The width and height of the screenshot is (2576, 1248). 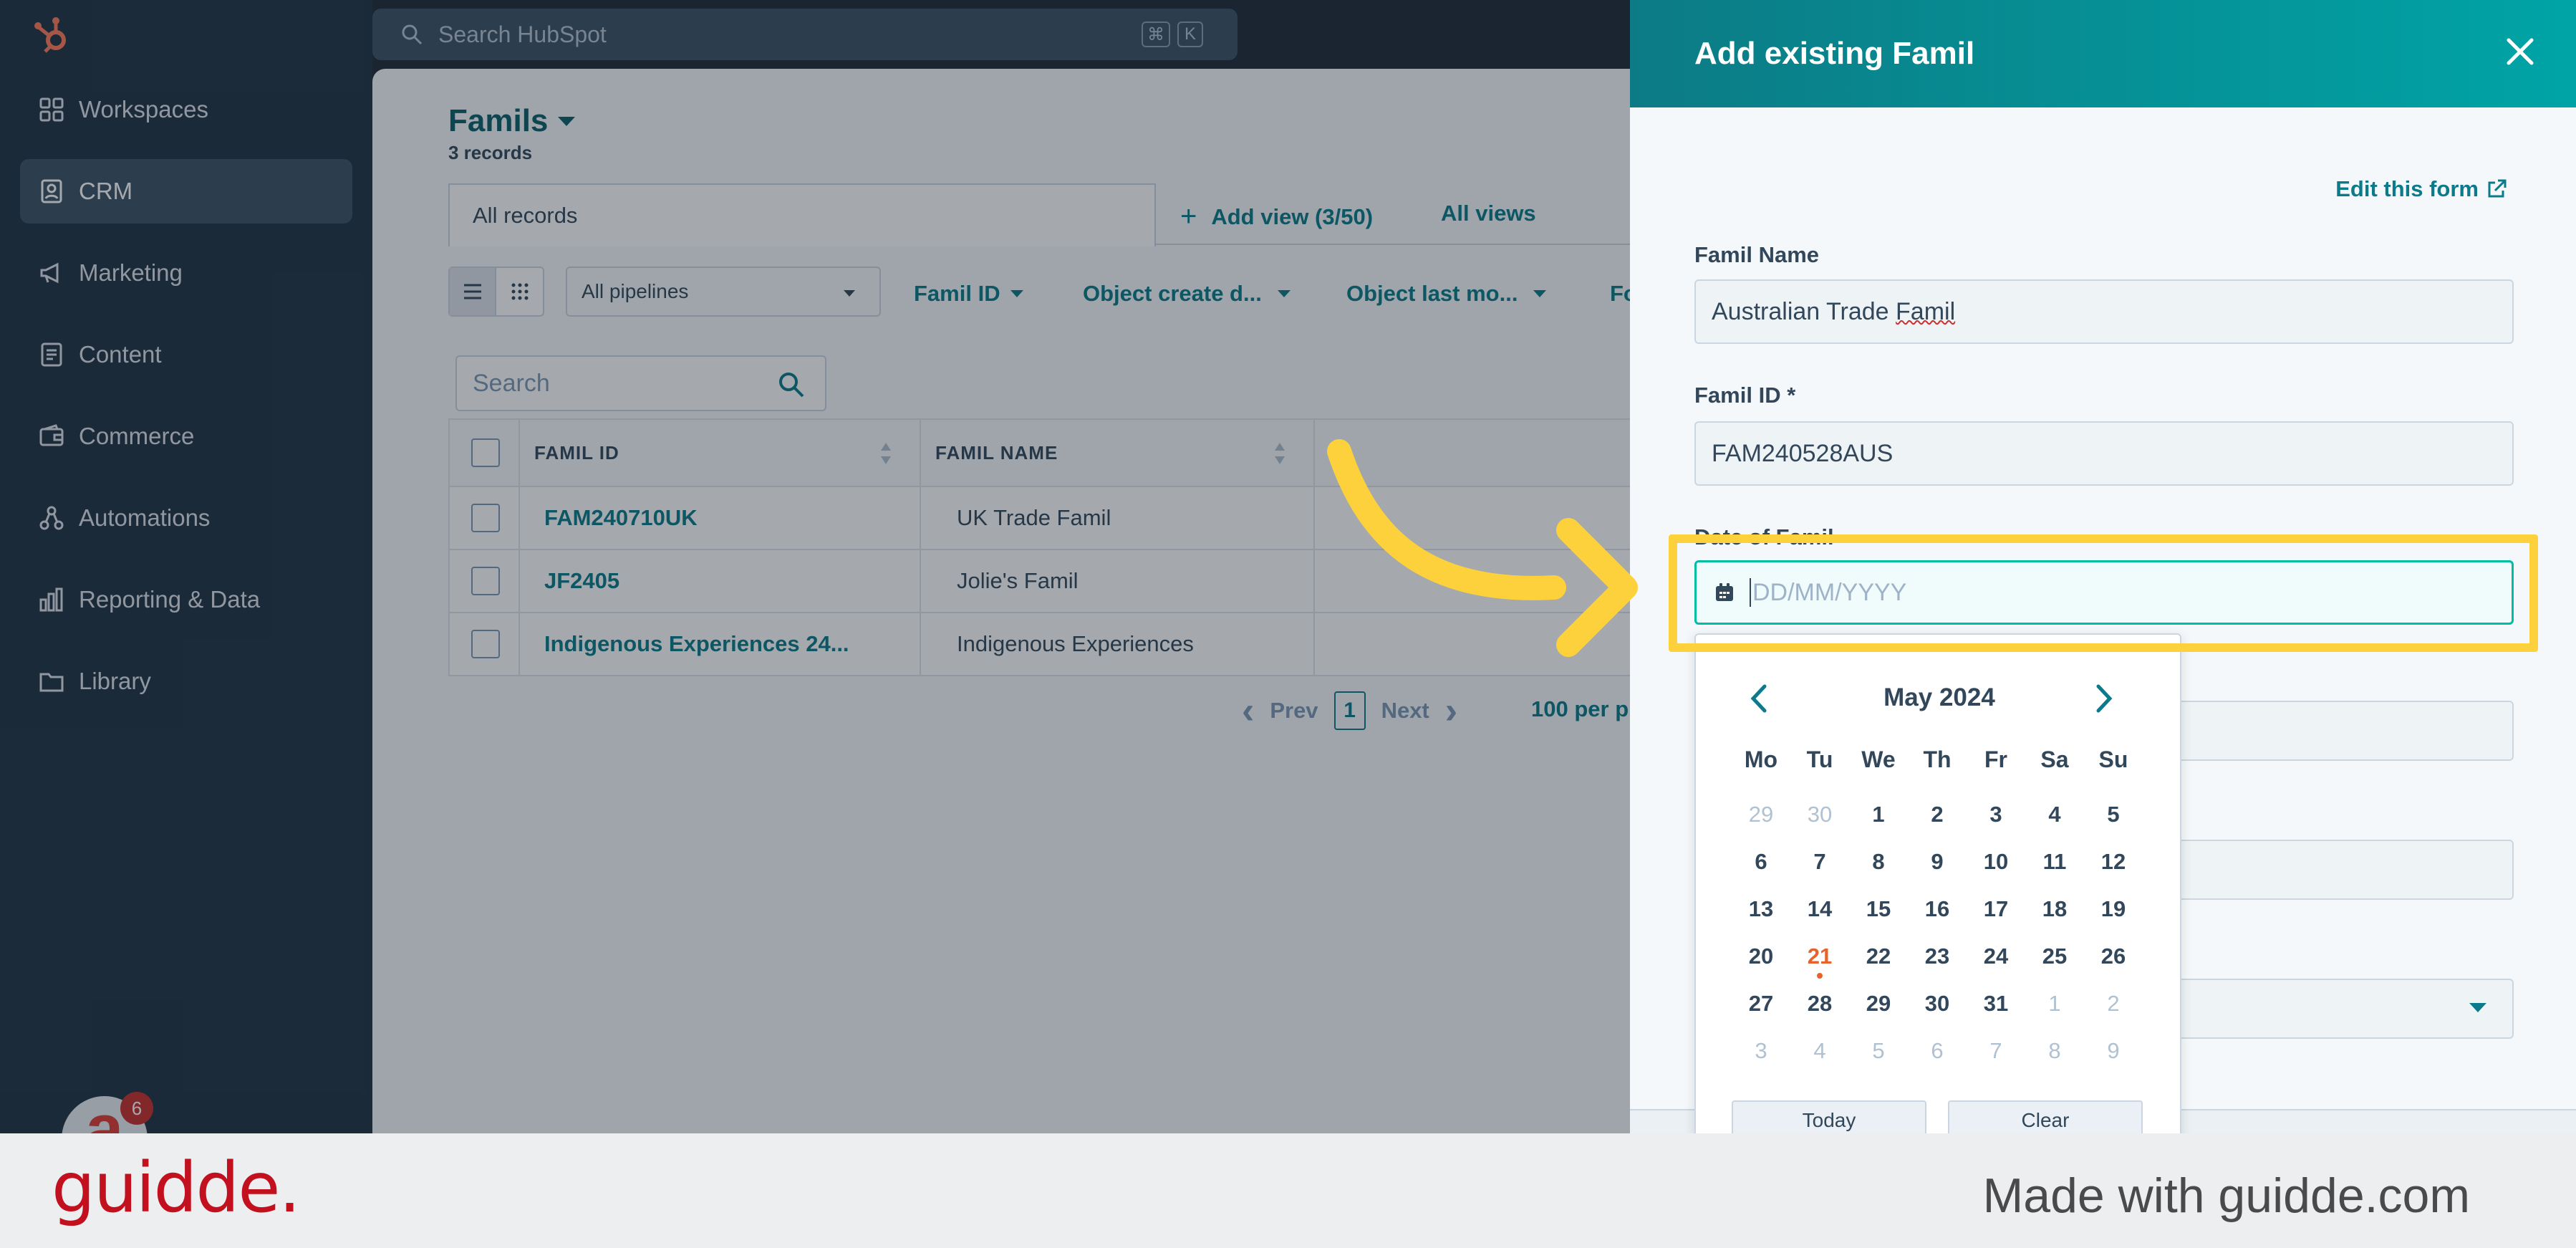 I want to click on sidebar-item-marketing: Marketing, so click(x=186, y=273).